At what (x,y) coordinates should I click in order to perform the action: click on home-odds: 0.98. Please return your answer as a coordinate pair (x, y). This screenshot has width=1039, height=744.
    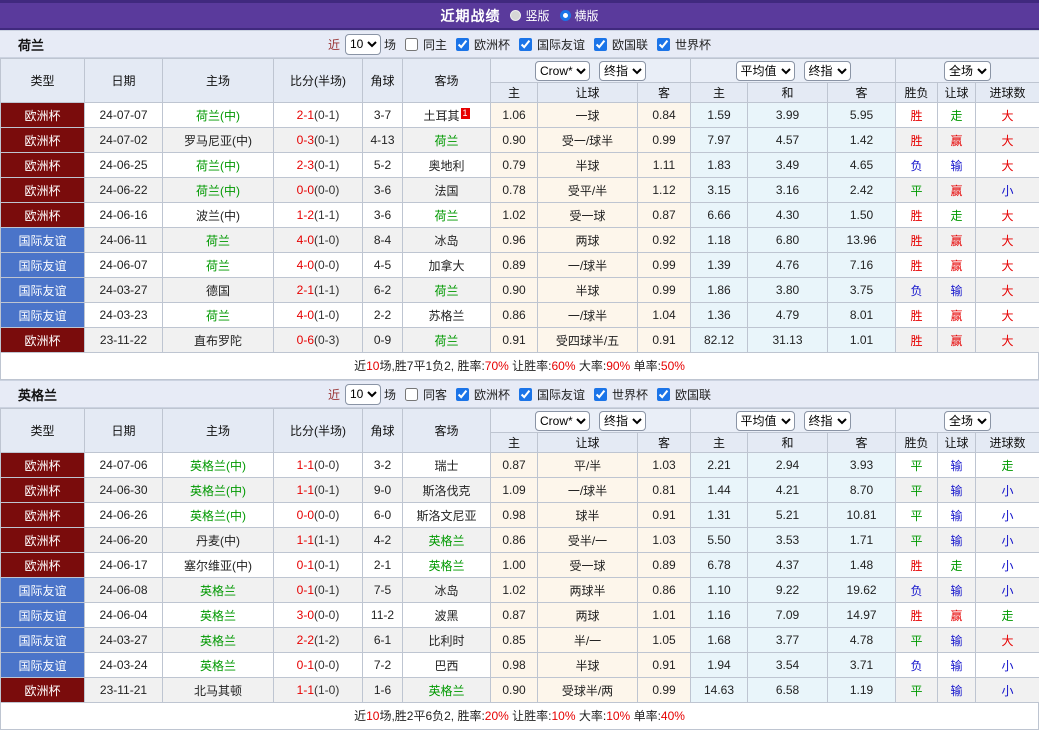
    Looking at the image, I should click on (514, 515).